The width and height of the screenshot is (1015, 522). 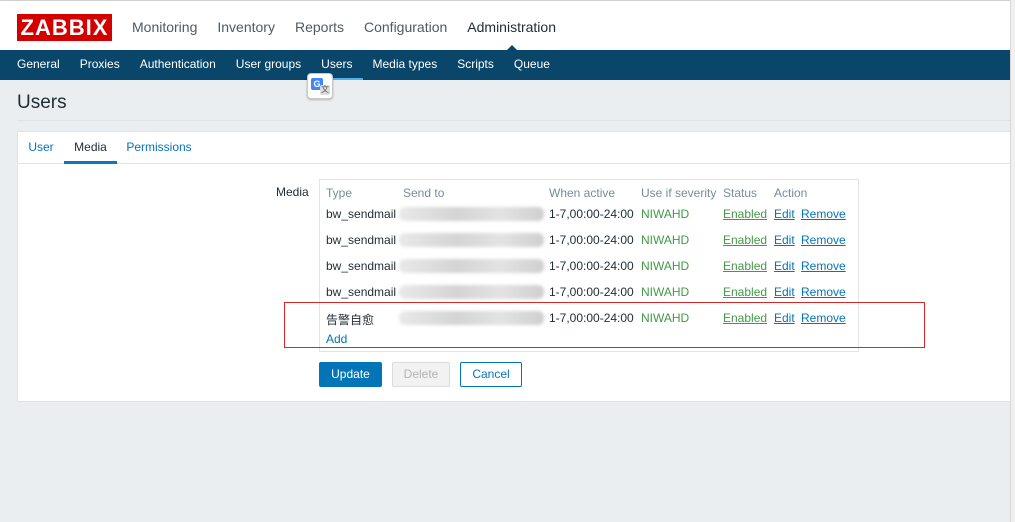 I want to click on submenu-scripts: Scripts, so click(x=475, y=65).